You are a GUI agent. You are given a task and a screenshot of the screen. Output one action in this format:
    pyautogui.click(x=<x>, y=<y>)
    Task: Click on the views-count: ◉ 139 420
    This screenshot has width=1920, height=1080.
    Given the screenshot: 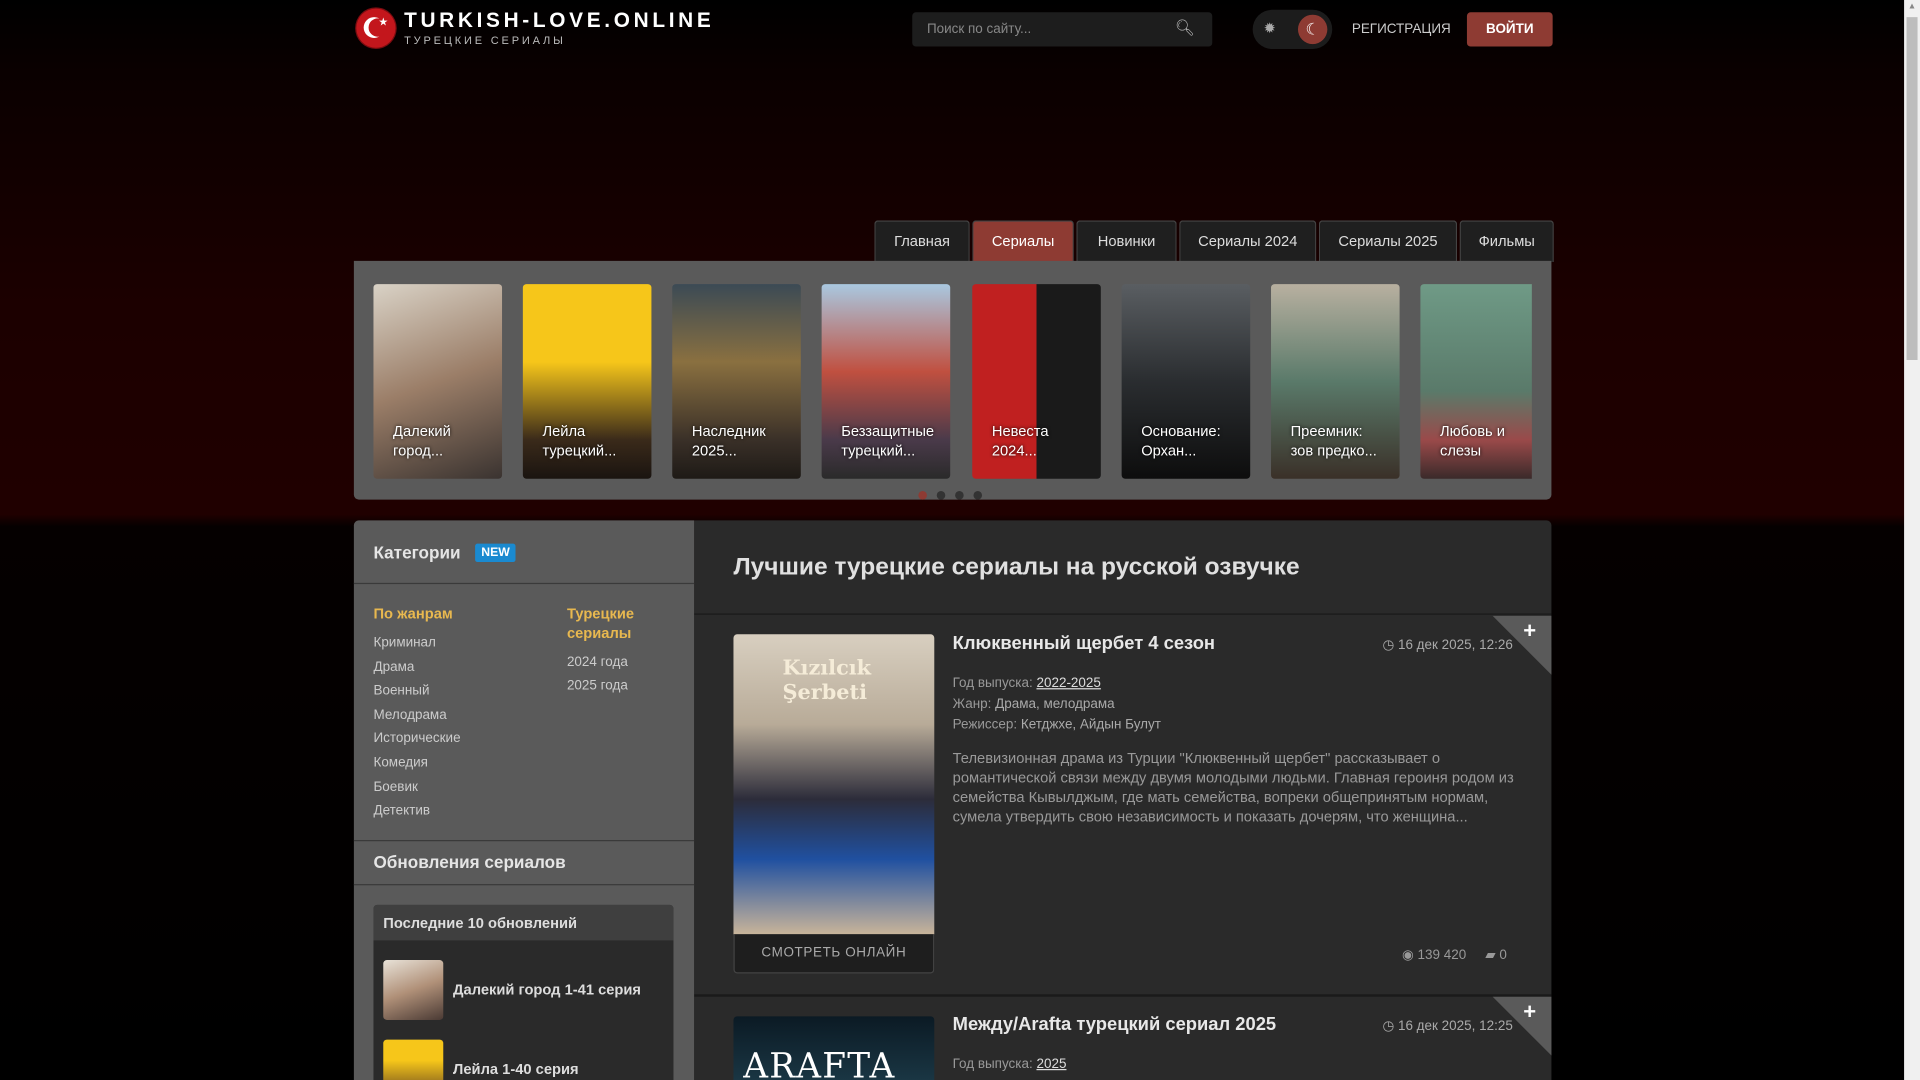 What is the action you would take?
    pyautogui.click(x=1434, y=955)
    